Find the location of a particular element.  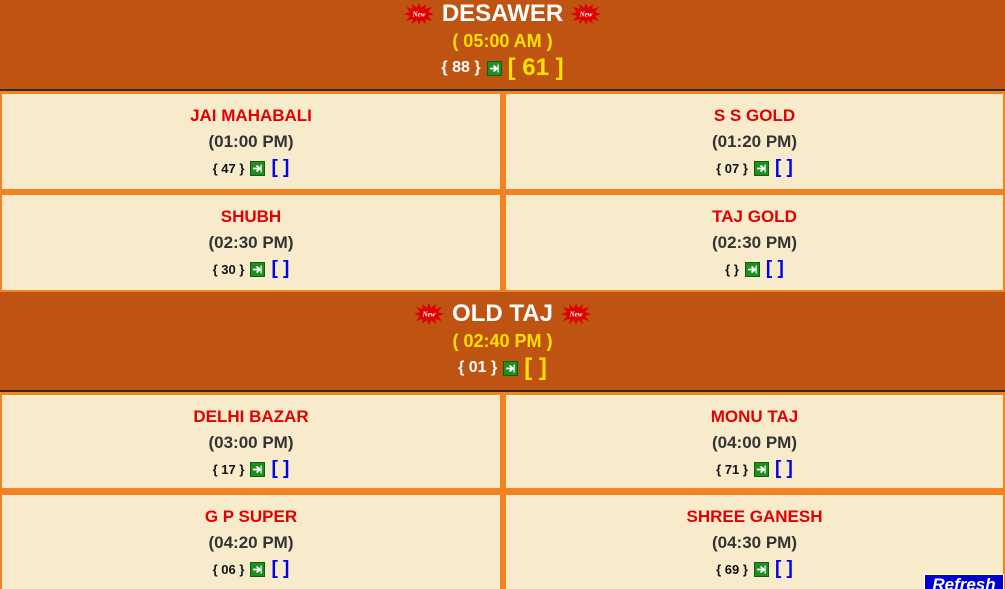

game-name: SHREE GANESH is located at coordinates (754, 516).